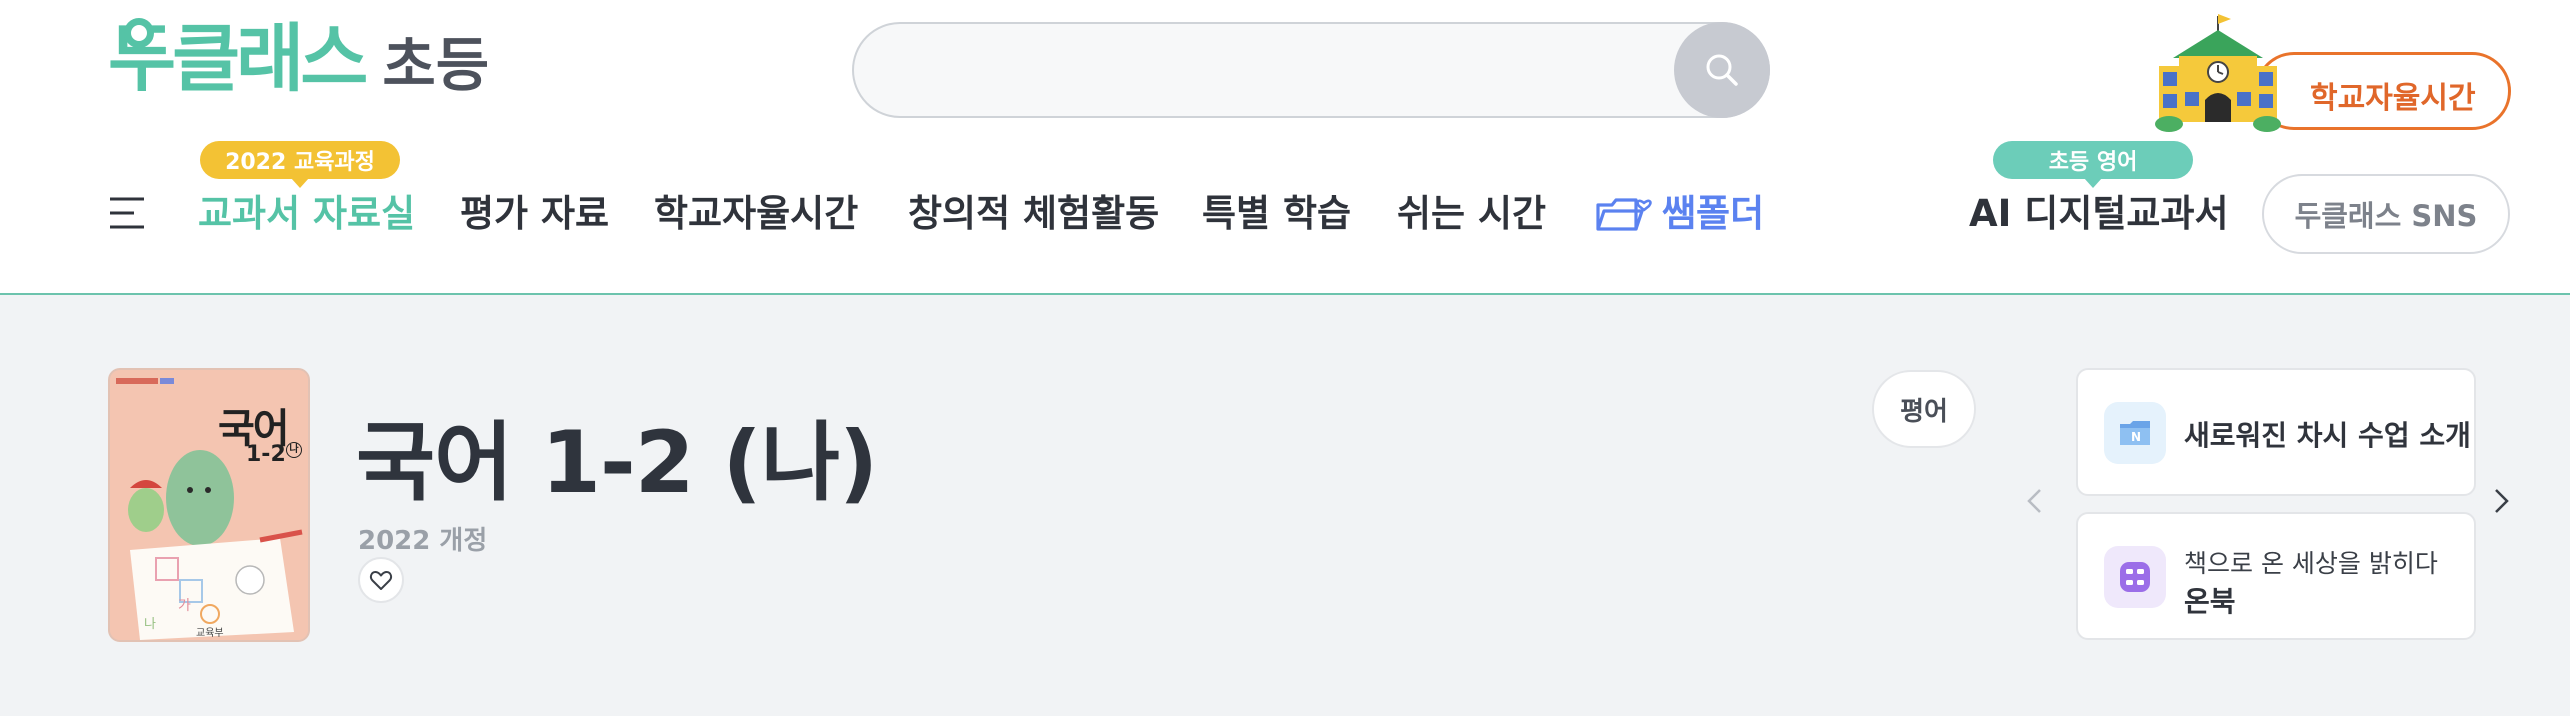 This screenshot has height=716, width=2570. Describe the element at coordinates (299, 59) in the screenshot. I see `logo: 두클래스 초등` at that location.